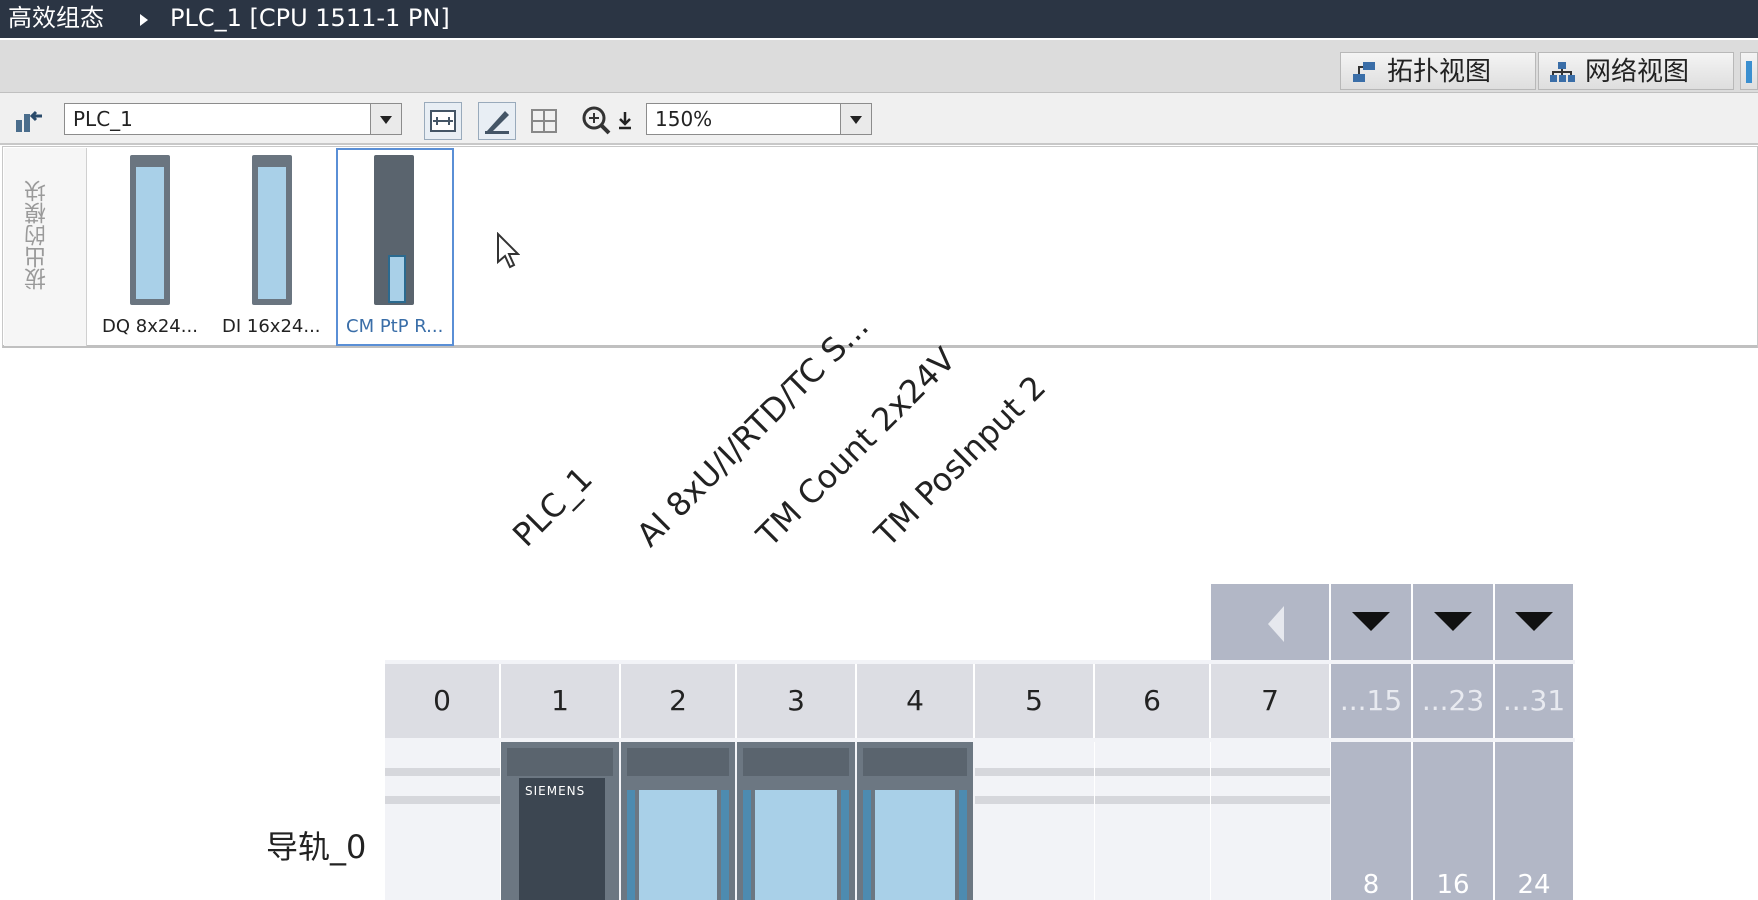 The width and height of the screenshot is (1758, 900). Describe the element at coordinates (1153, 701) in the screenshot. I see `slot-header-6: 6` at that location.